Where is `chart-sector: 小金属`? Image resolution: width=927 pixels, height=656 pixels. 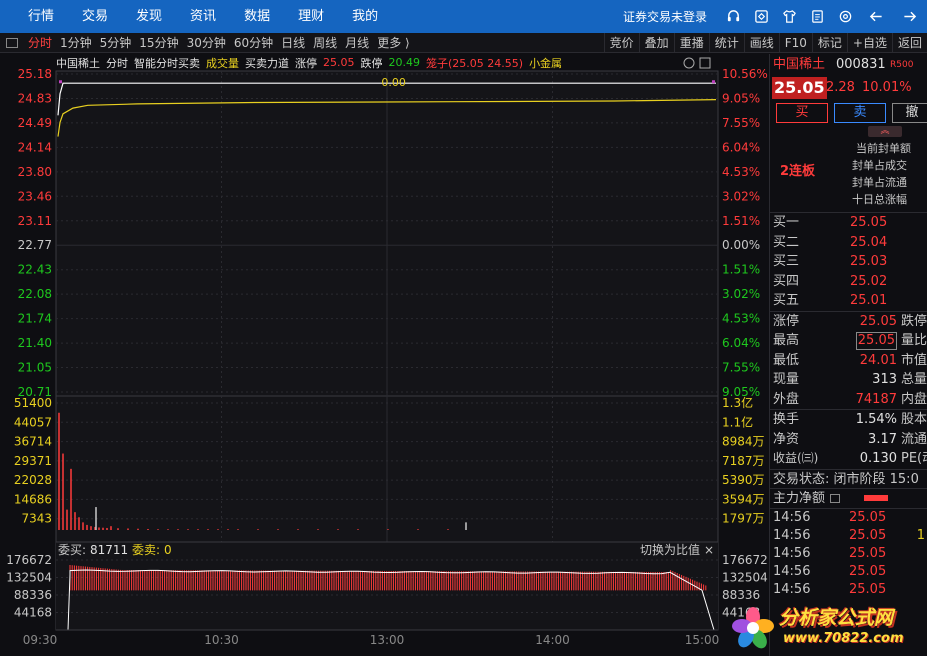
chart-sector: 小金属 is located at coordinates (545, 63).